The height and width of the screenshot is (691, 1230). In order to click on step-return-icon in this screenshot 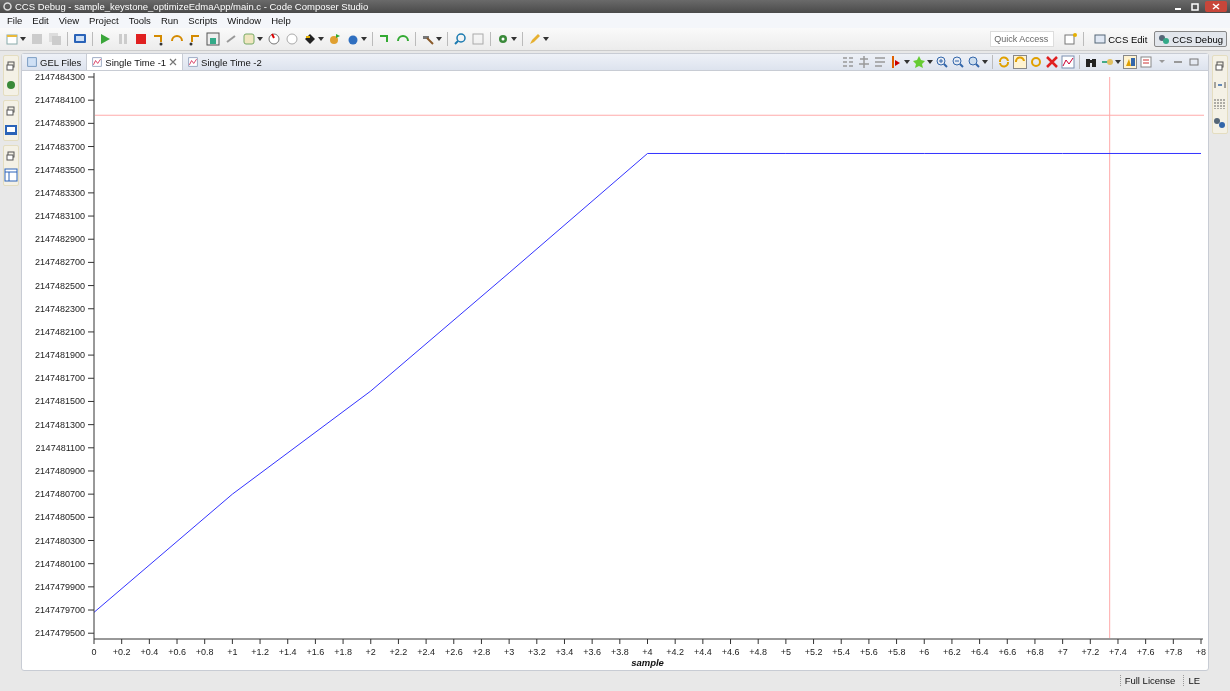, I will do `click(195, 39)`.